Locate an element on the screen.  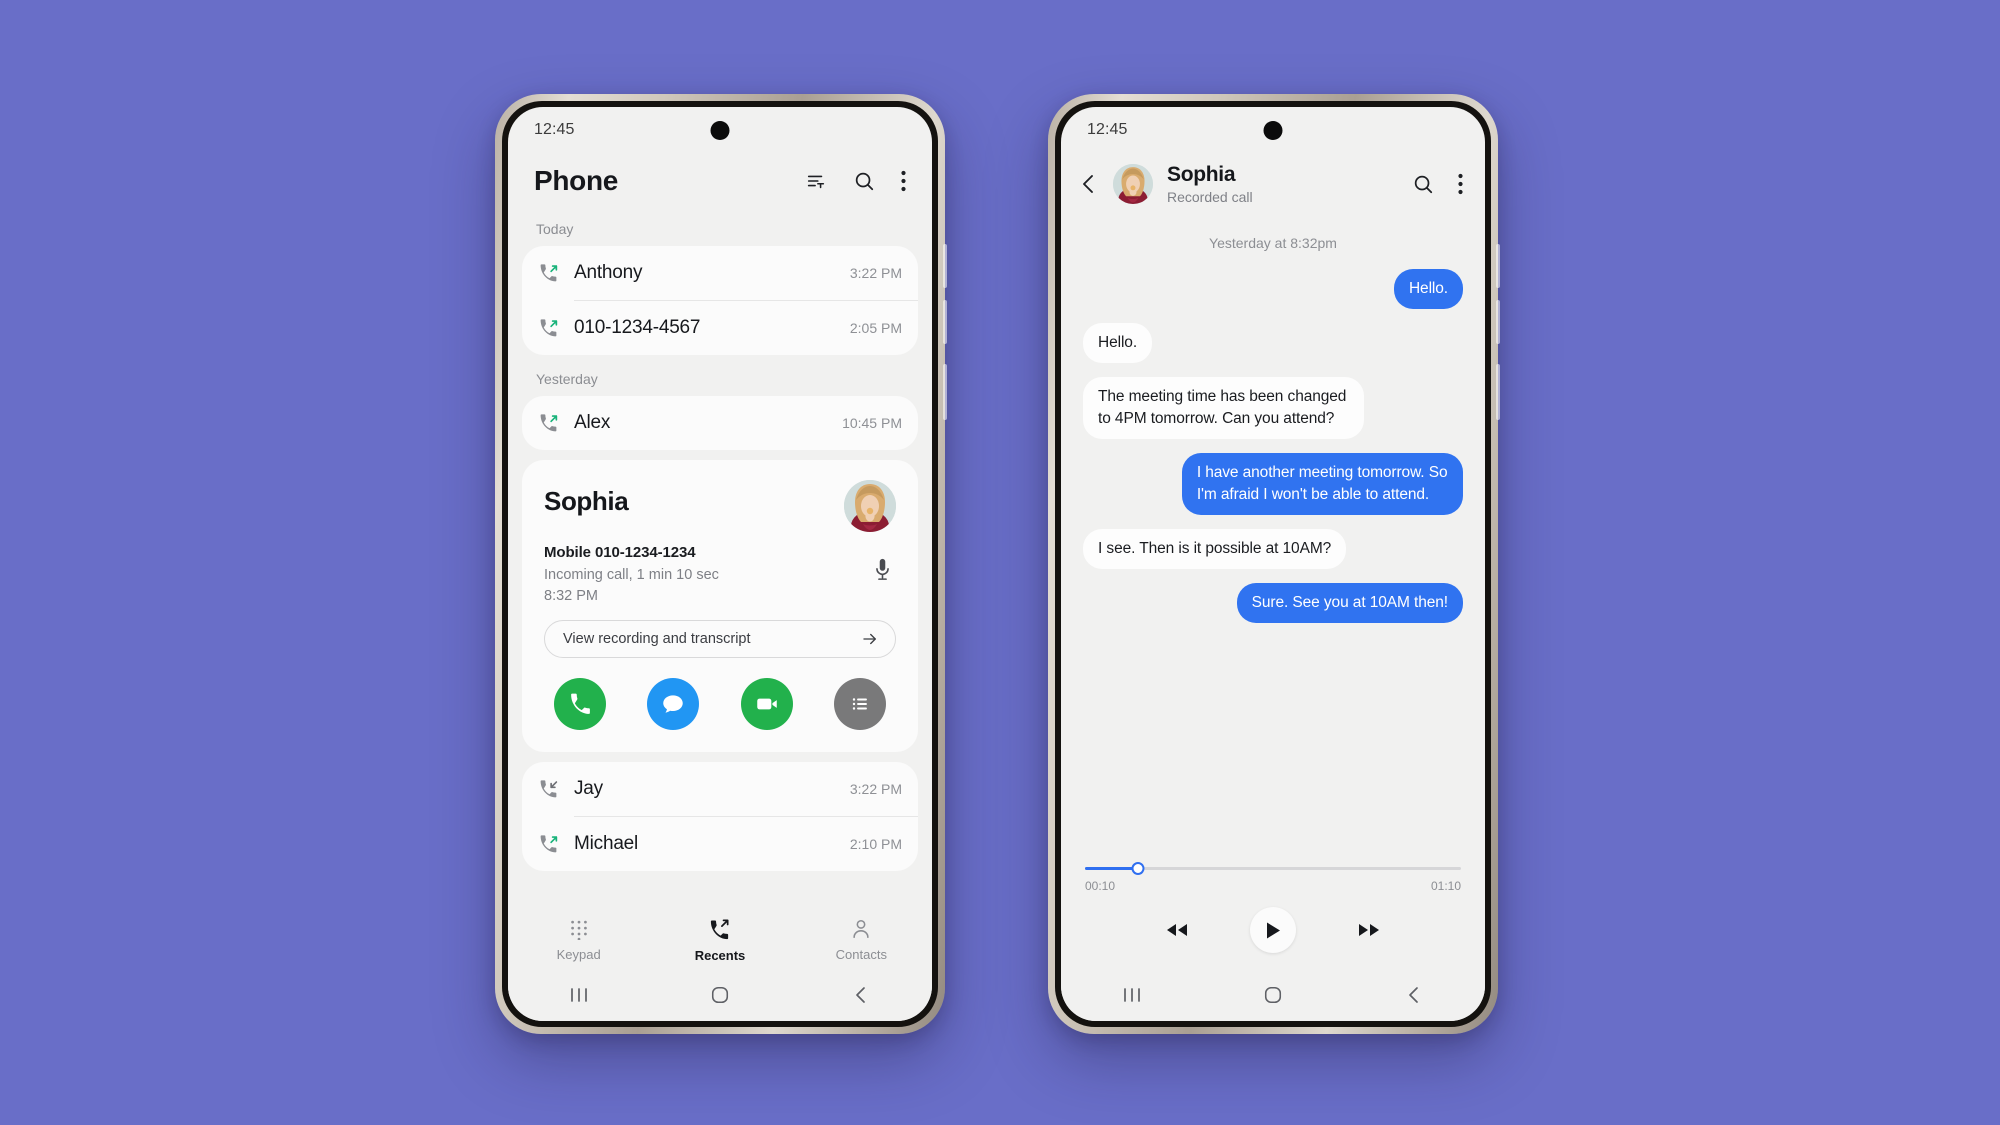
recent-calls-icon is located at coordinates (720, 929).